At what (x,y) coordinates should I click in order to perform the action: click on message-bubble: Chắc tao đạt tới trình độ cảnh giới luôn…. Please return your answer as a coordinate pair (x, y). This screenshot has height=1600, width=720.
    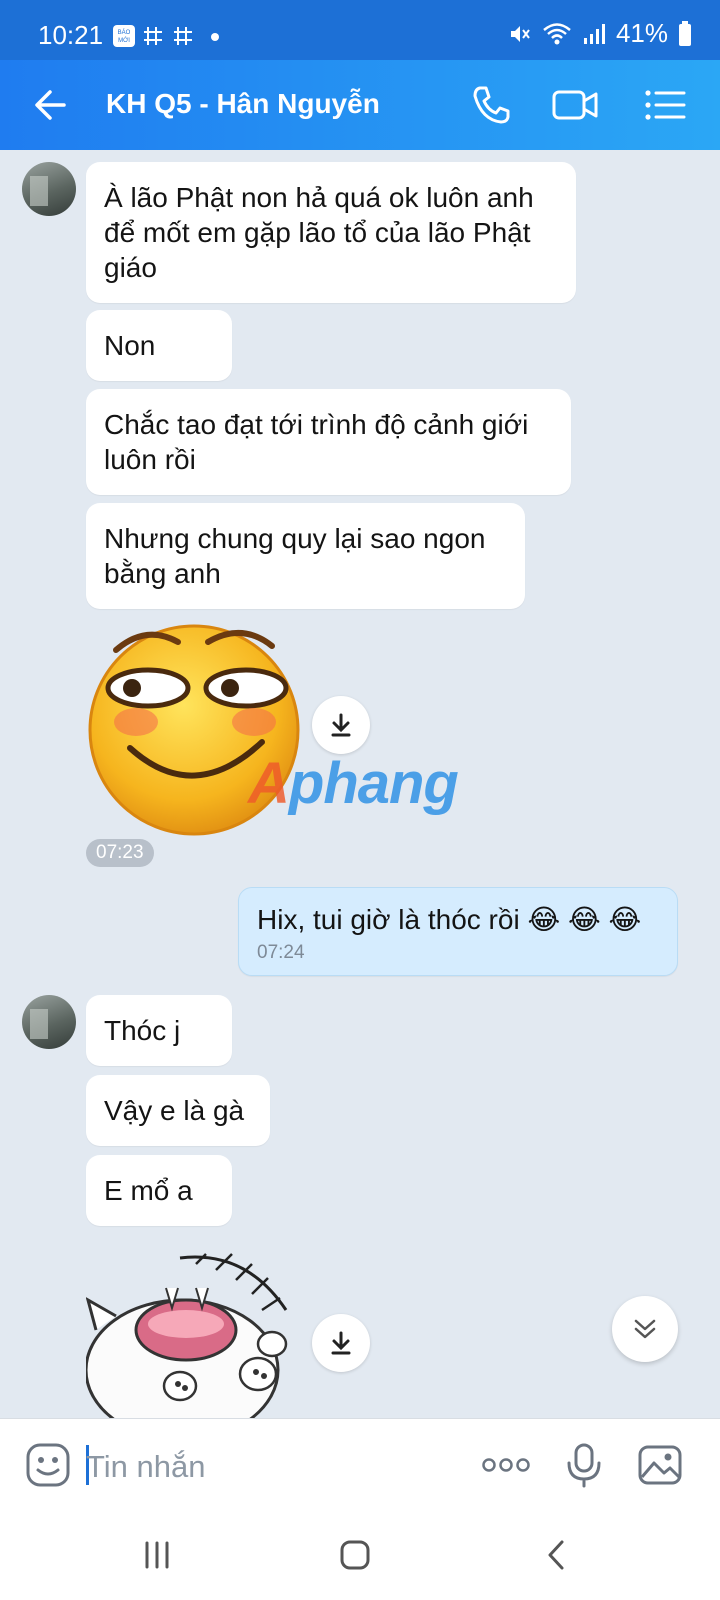
    Looking at the image, I should click on (328, 442).